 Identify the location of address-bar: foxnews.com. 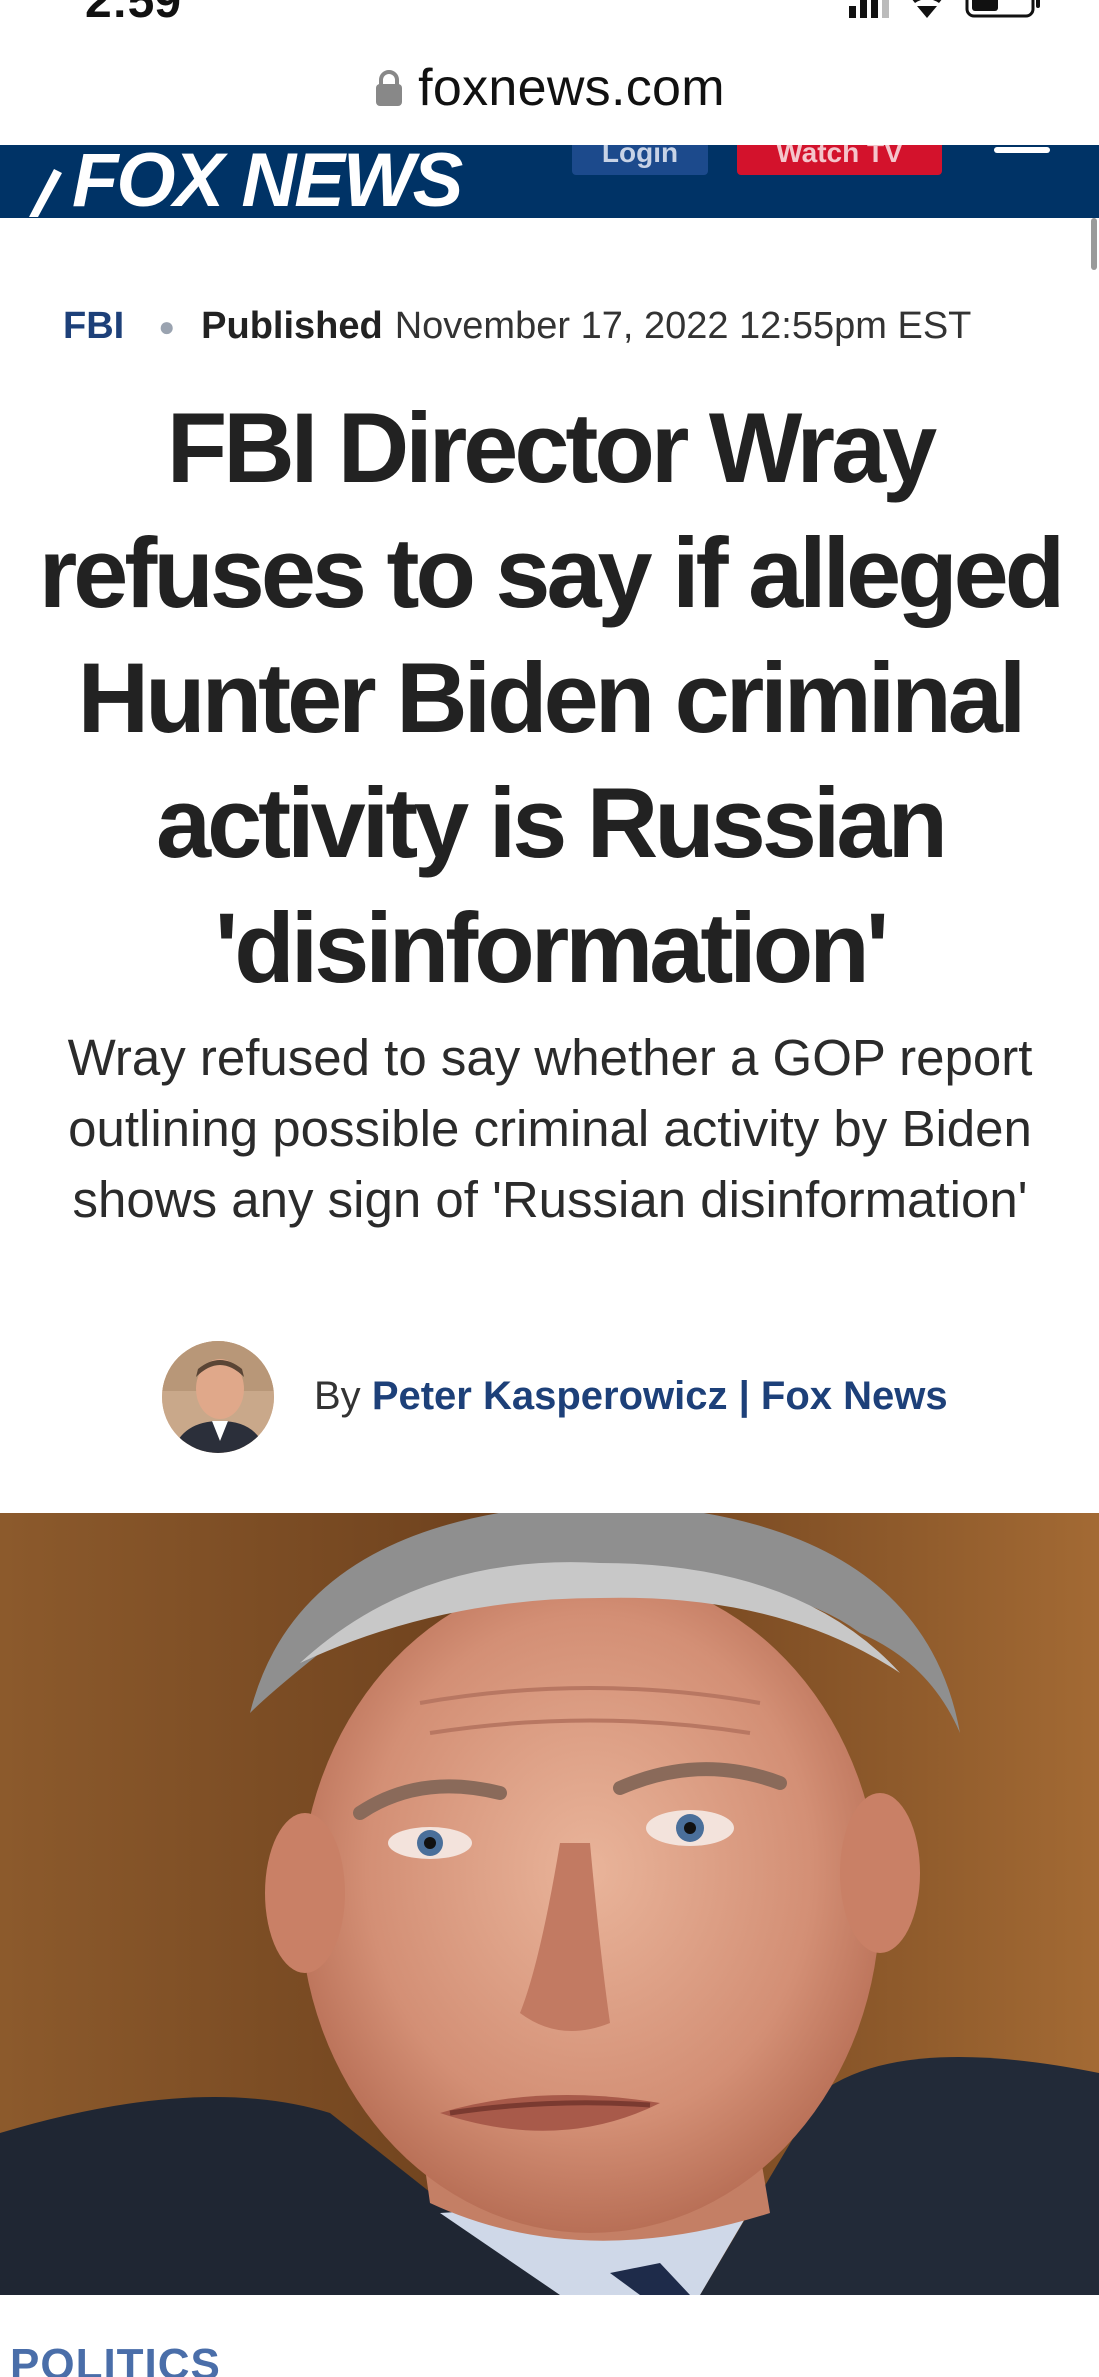
(549, 92).